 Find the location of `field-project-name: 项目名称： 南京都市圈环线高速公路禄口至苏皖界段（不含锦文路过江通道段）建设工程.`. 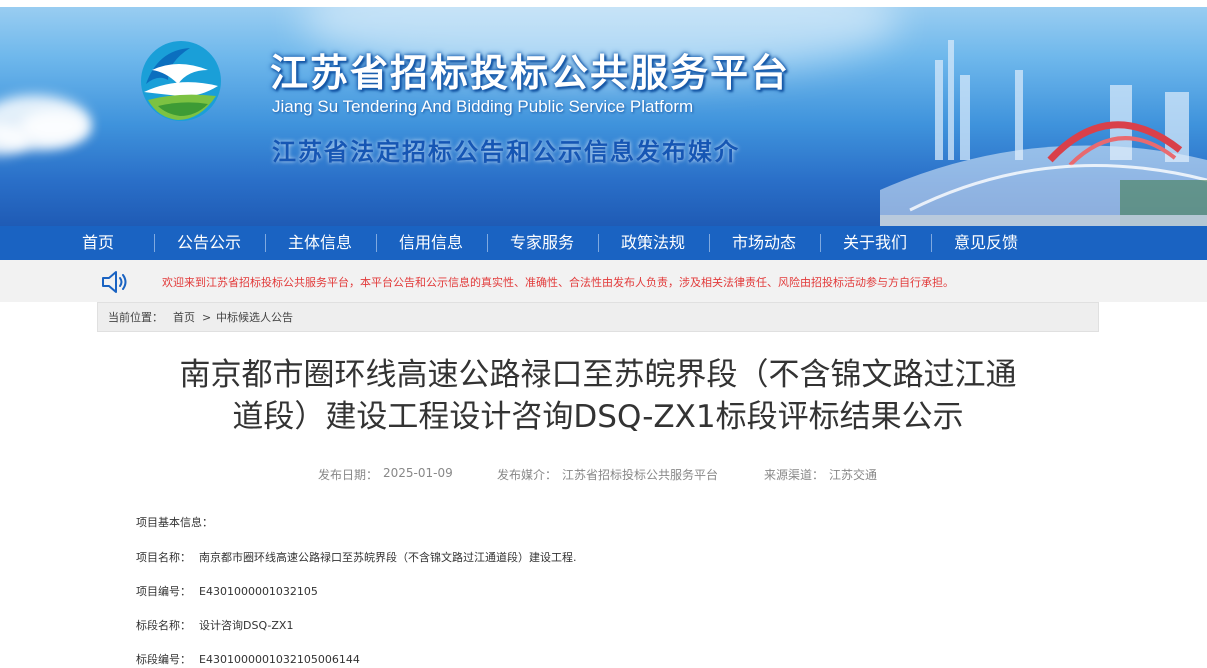

field-project-name: 项目名称： 南京都市圈环线高速公路禄口至苏皖界段（不含锦文路过江通道段）建设工程. is located at coordinates (356, 557).